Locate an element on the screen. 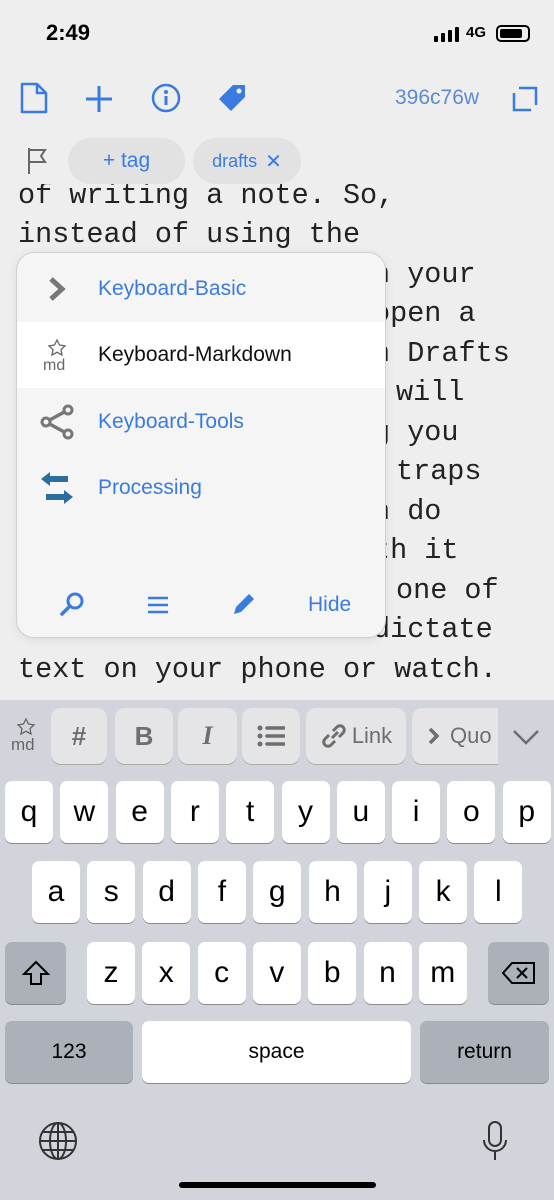 The height and width of the screenshot is (1200, 554). link-icon is located at coordinates (334, 736).